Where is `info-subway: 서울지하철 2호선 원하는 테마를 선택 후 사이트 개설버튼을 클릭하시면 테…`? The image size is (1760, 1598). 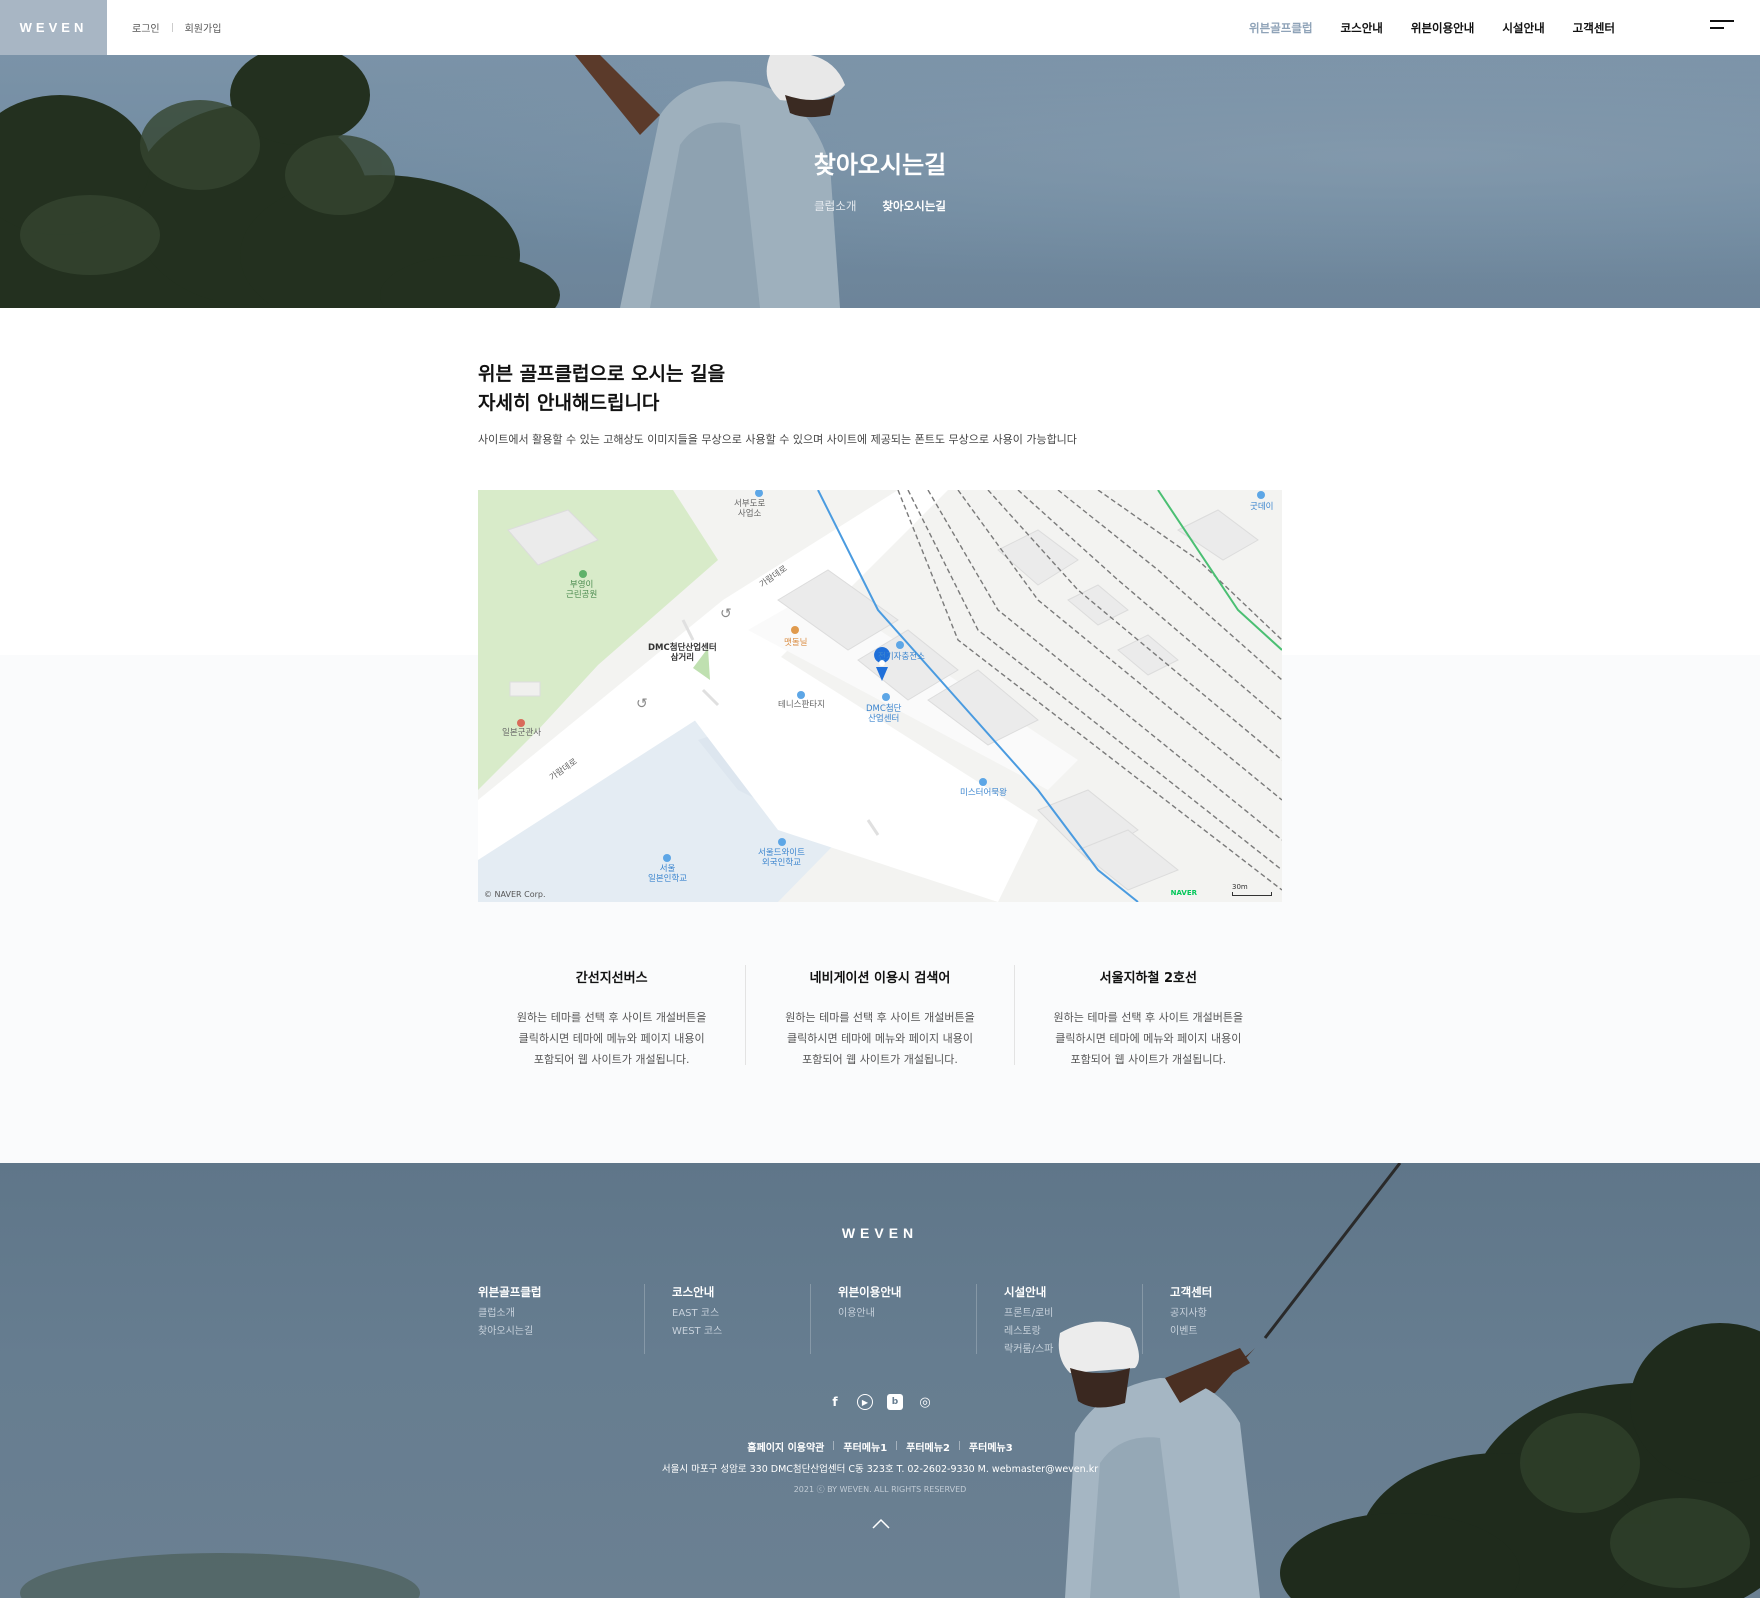 info-subway: 서울지하철 2호선 원하는 테마를 선택 후 사이트 개설버튼을 클릭하시면 테… is located at coordinates (1148, 1015).